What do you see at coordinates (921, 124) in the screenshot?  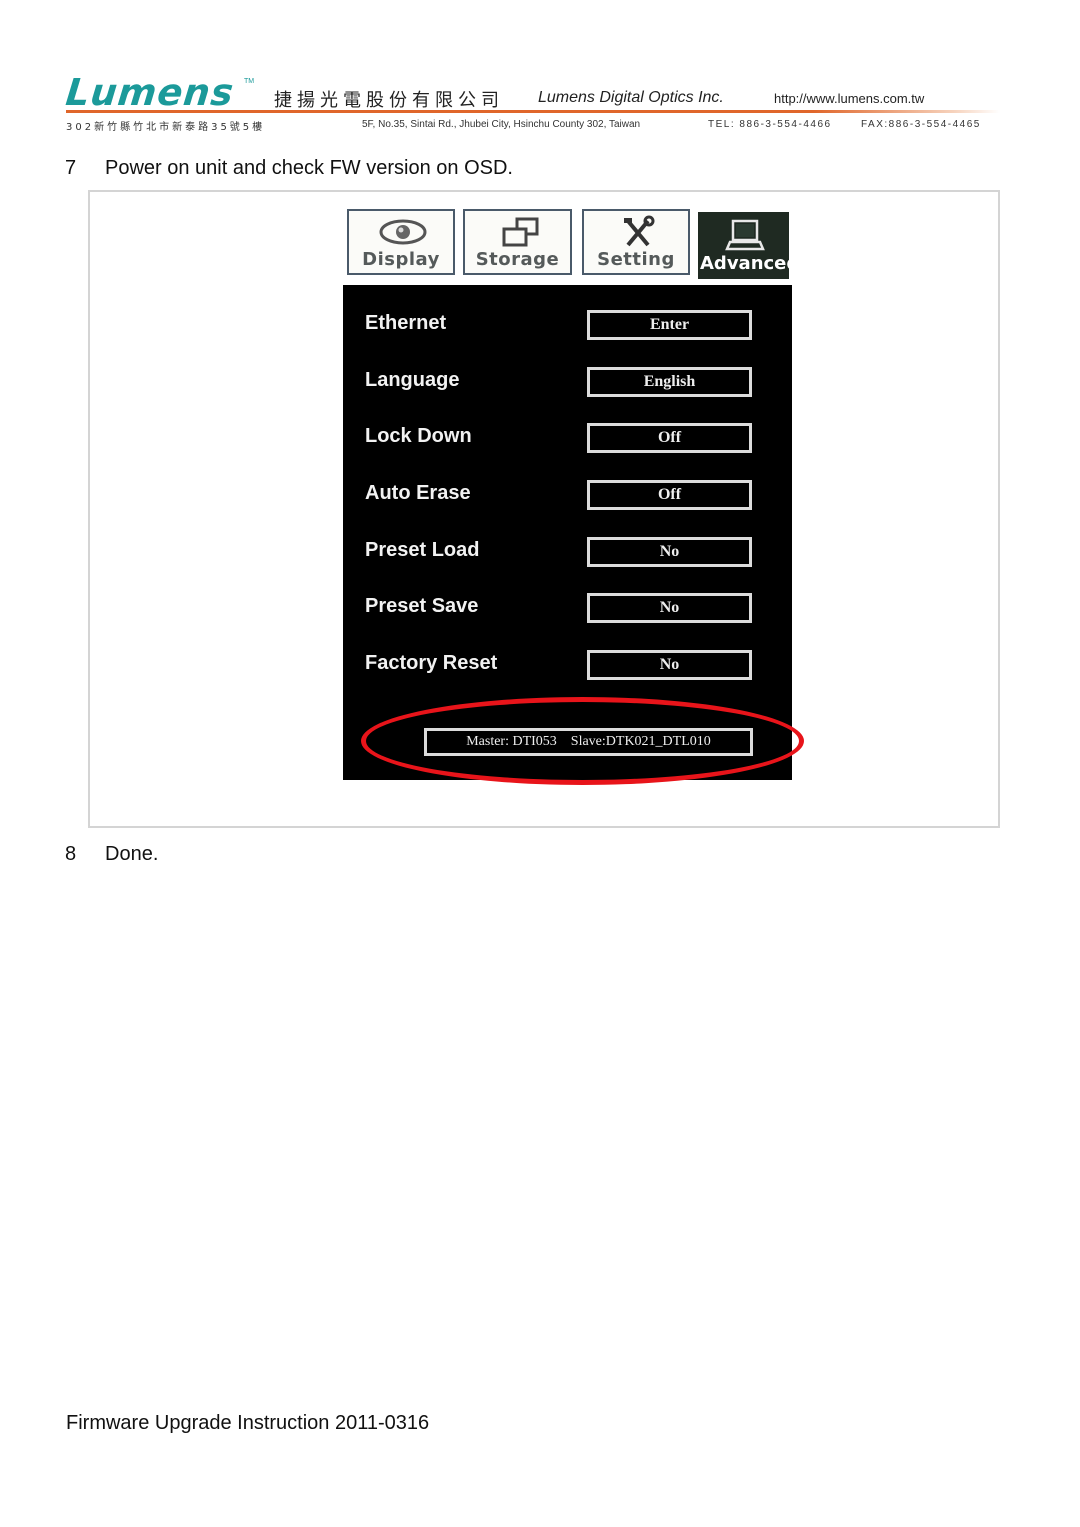 I see `fax-number: FAX:886-3-554-4465` at bounding box center [921, 124].